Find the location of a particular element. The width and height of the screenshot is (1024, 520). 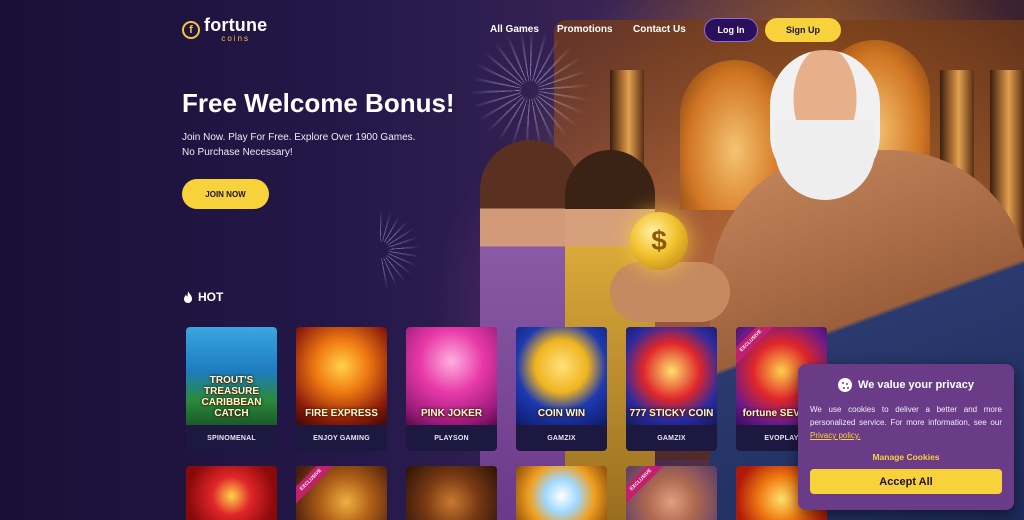

game-provider: PLAYSON is located at coordinates (451, 438).